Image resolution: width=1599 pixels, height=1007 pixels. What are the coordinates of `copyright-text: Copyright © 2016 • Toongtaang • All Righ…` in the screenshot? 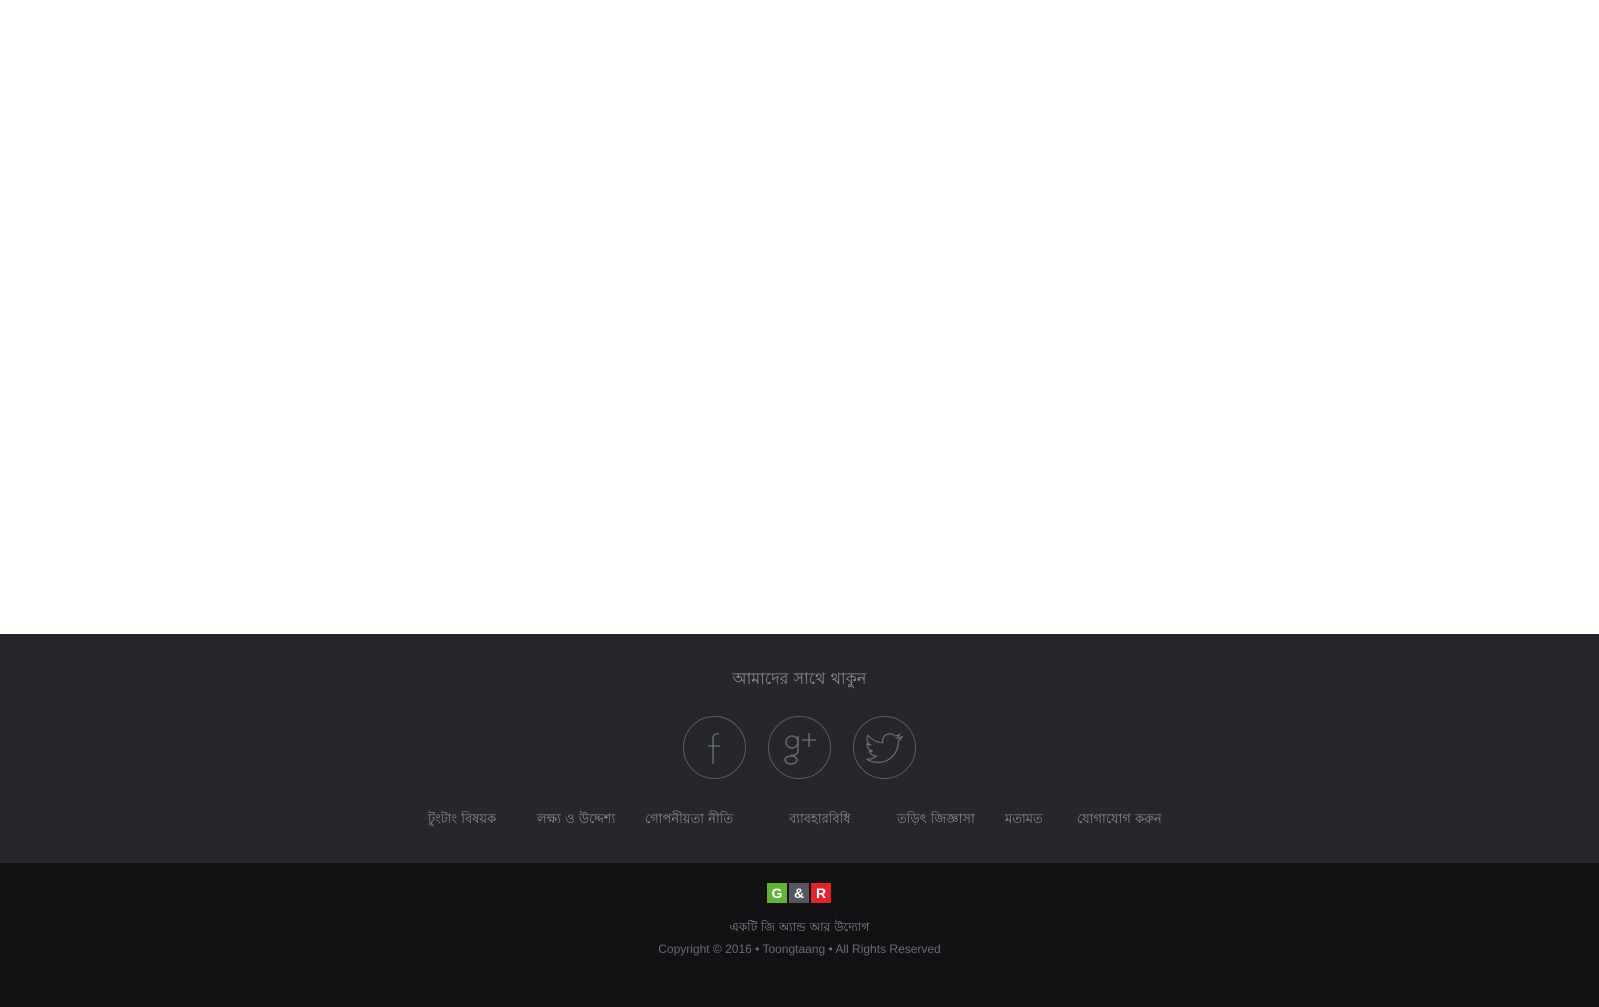 It's located at (799, 949).